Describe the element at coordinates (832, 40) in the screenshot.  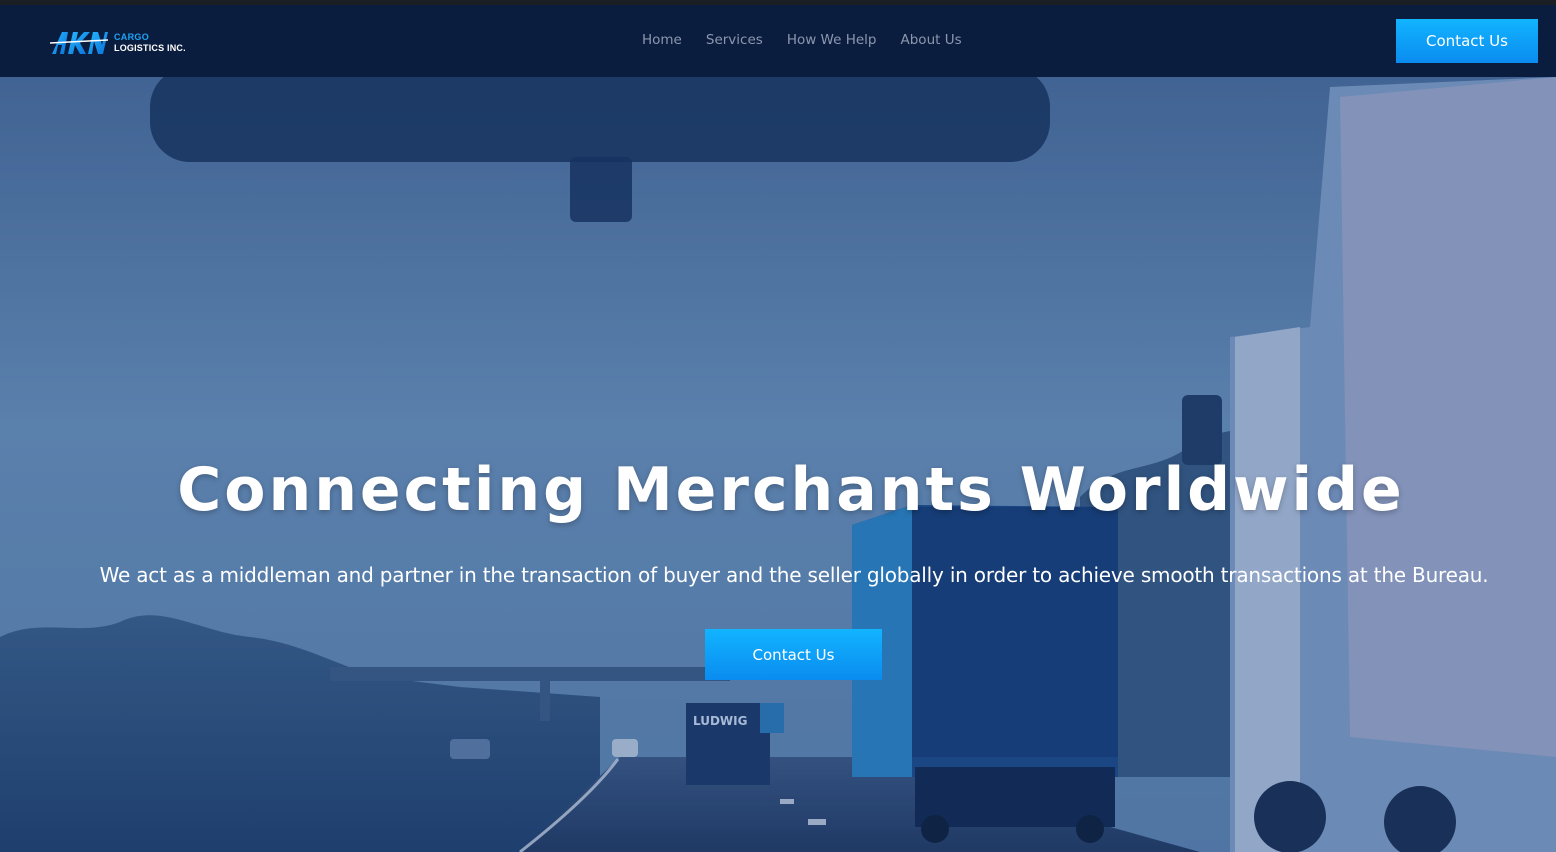
I see `nav-link-how-we-help: How We Help` at that location.